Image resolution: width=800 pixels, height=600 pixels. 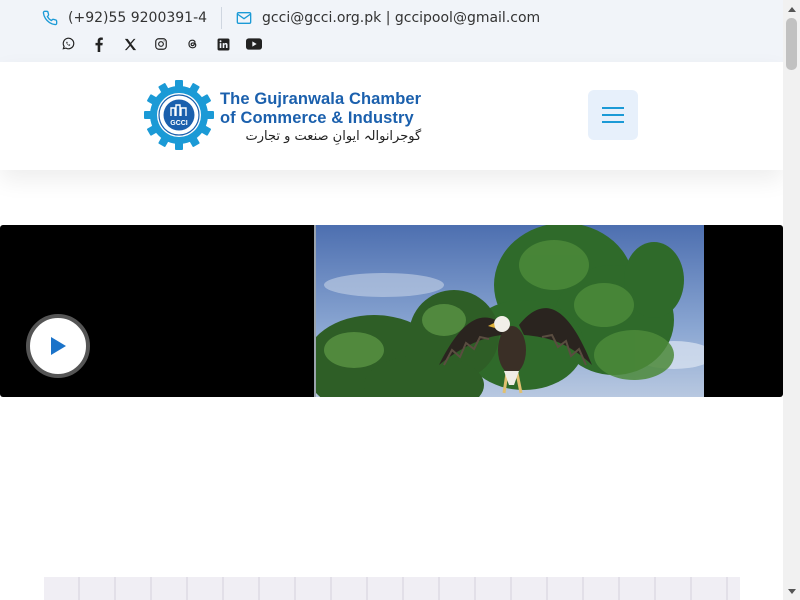 What do you see at coordinates (222, 18) in the screenshot?
I see `contact-divider` at bounding box center [222, 18].